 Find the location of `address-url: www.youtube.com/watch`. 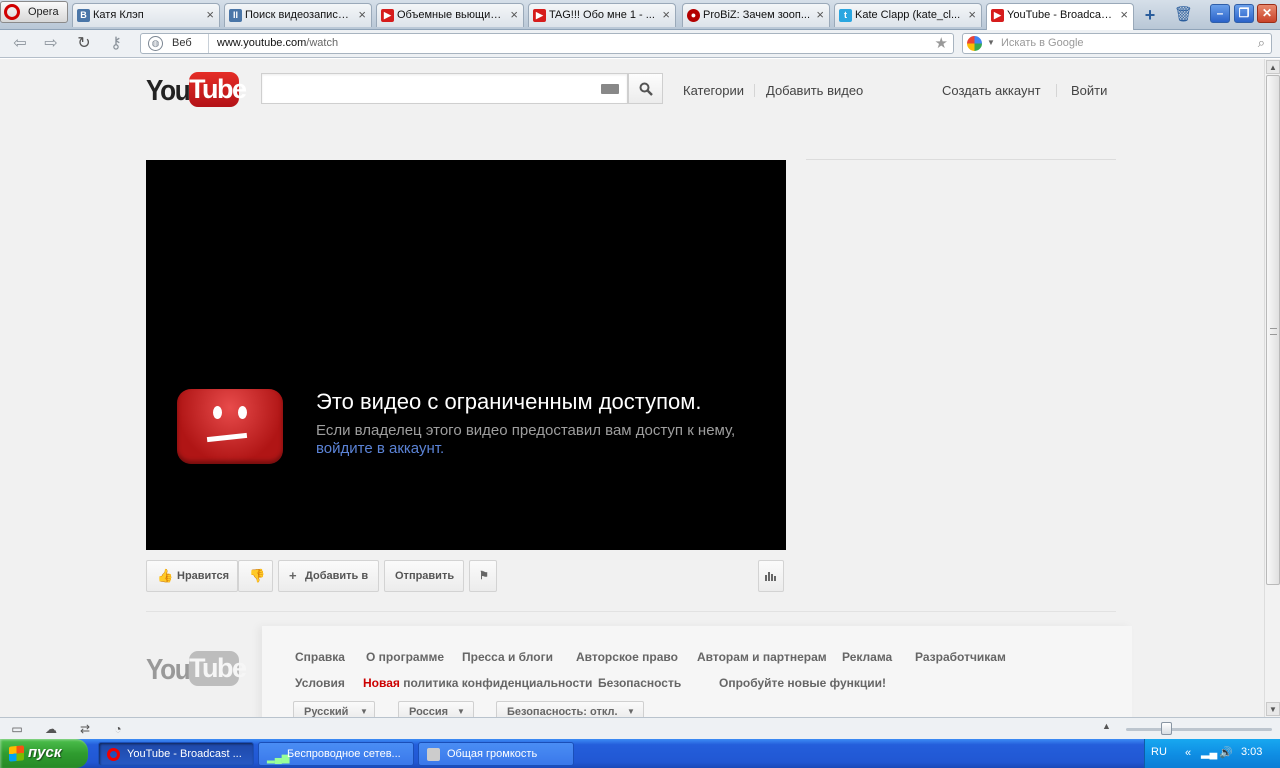

address-url: www.youtube.com/watch is located at coordinates (277, 43).